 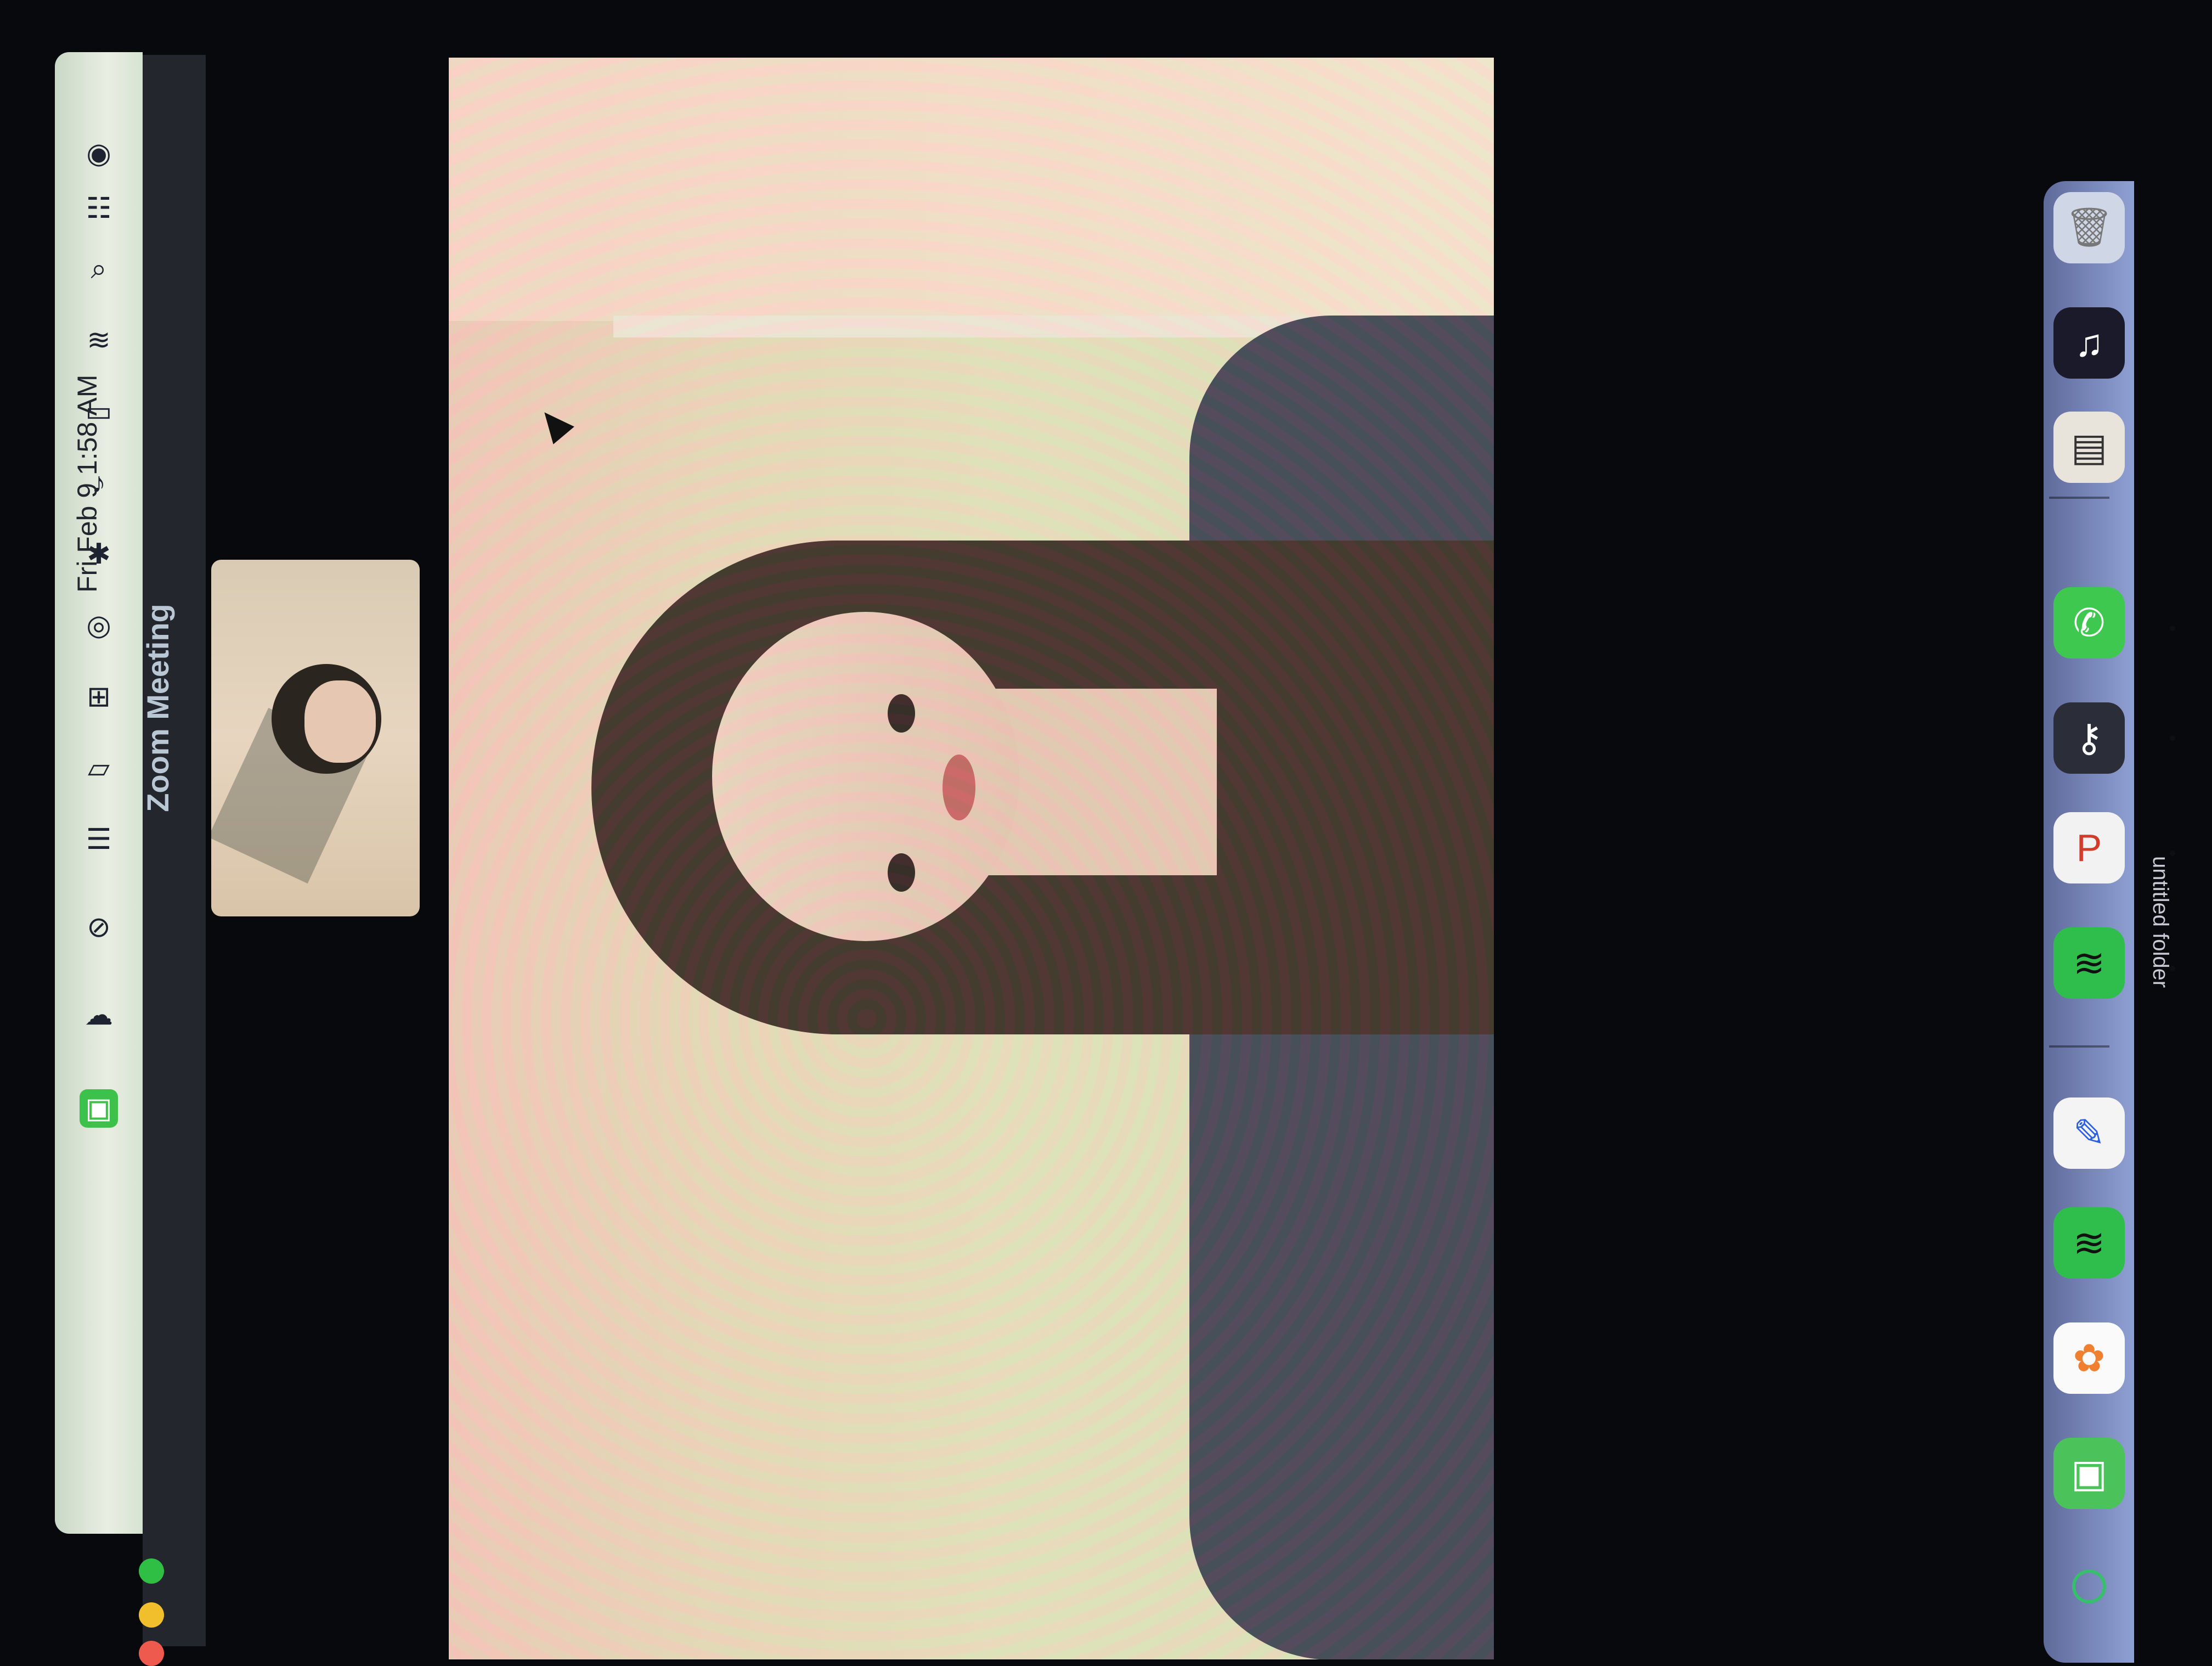 I want to click on dock-freeform: ✎, so click(x=2089, y=1133).